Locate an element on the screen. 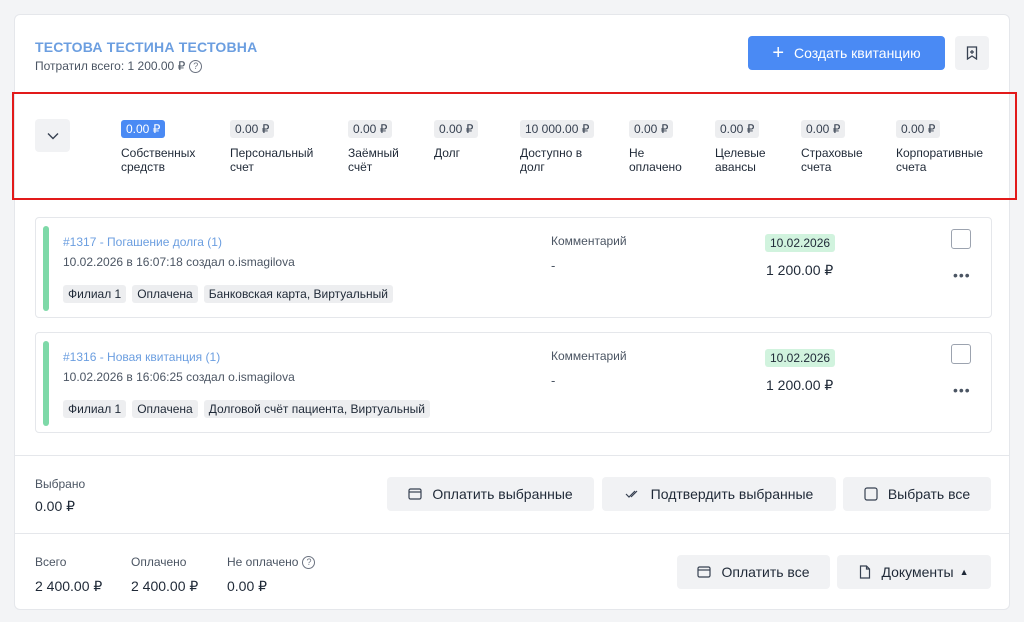  spent-total: Потратил всего: 1 200.00 ₽ ? is located at coordinates (119, 66).